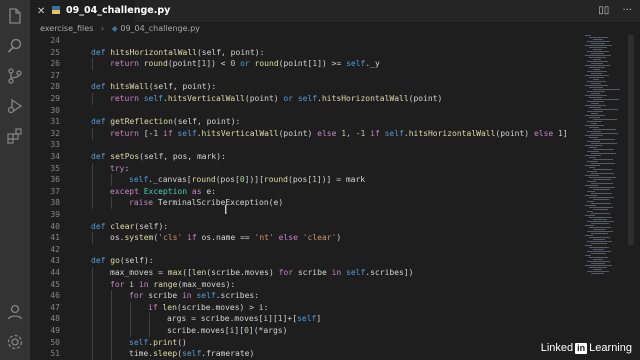 The image size is (640, 360). Describe the element at coordinates (15, 136) in the screenshot. I see `extensions-icon` at that location.